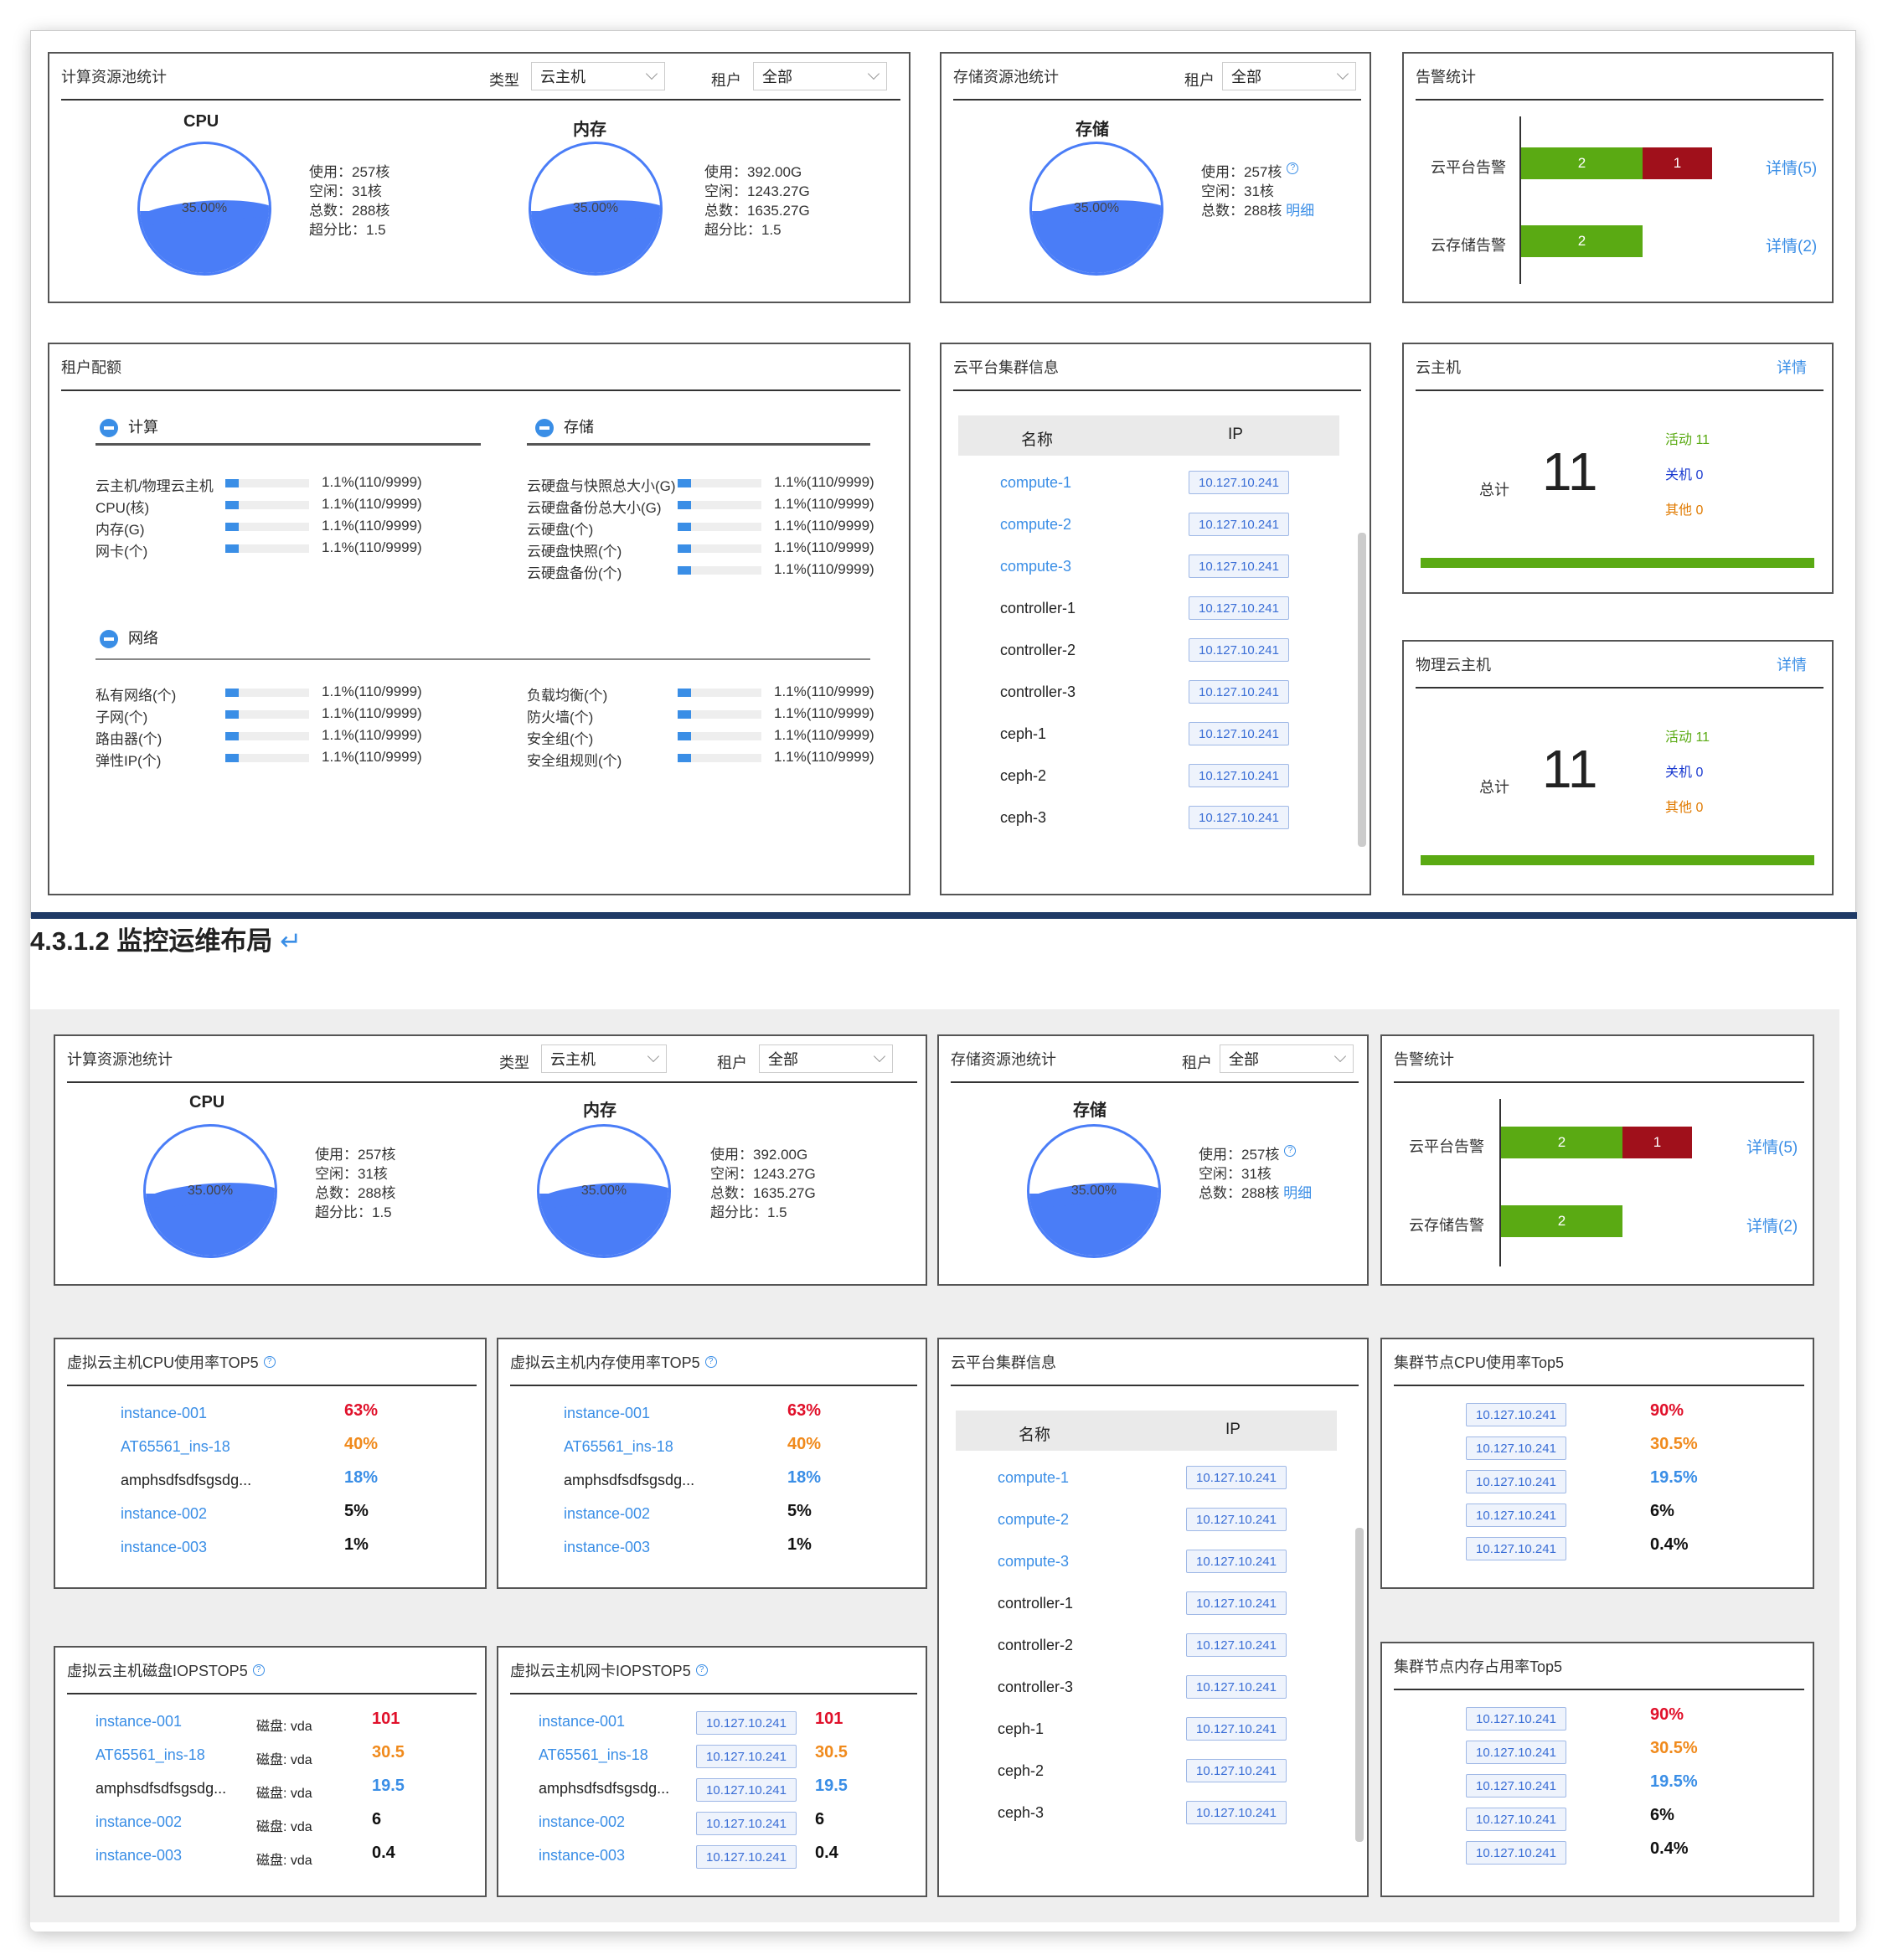 This screenshot has width=1888, height=1960. I want to click on panel-title: 存储资源池统计, so click(1003, 1060).